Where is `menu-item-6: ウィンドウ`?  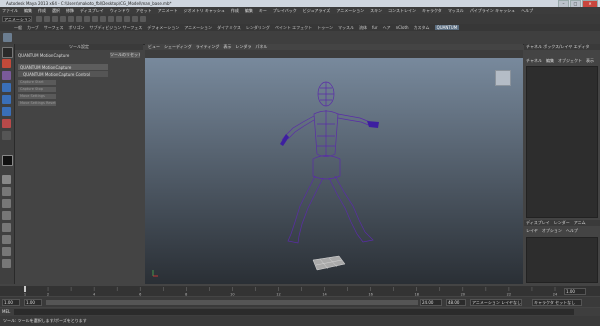
menu-item-6: ウィンドウ is located at coordinates (120, 11).